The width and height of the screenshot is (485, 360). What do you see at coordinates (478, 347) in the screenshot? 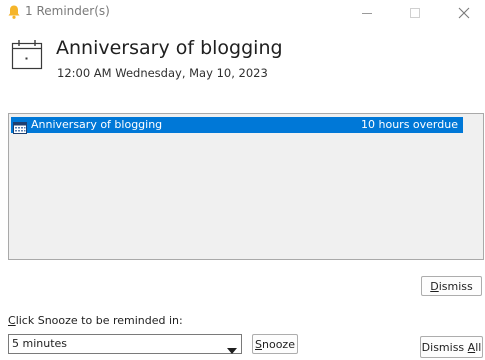
I see `dismiss-all-button-label: ll` at bounding box center [478, 347].